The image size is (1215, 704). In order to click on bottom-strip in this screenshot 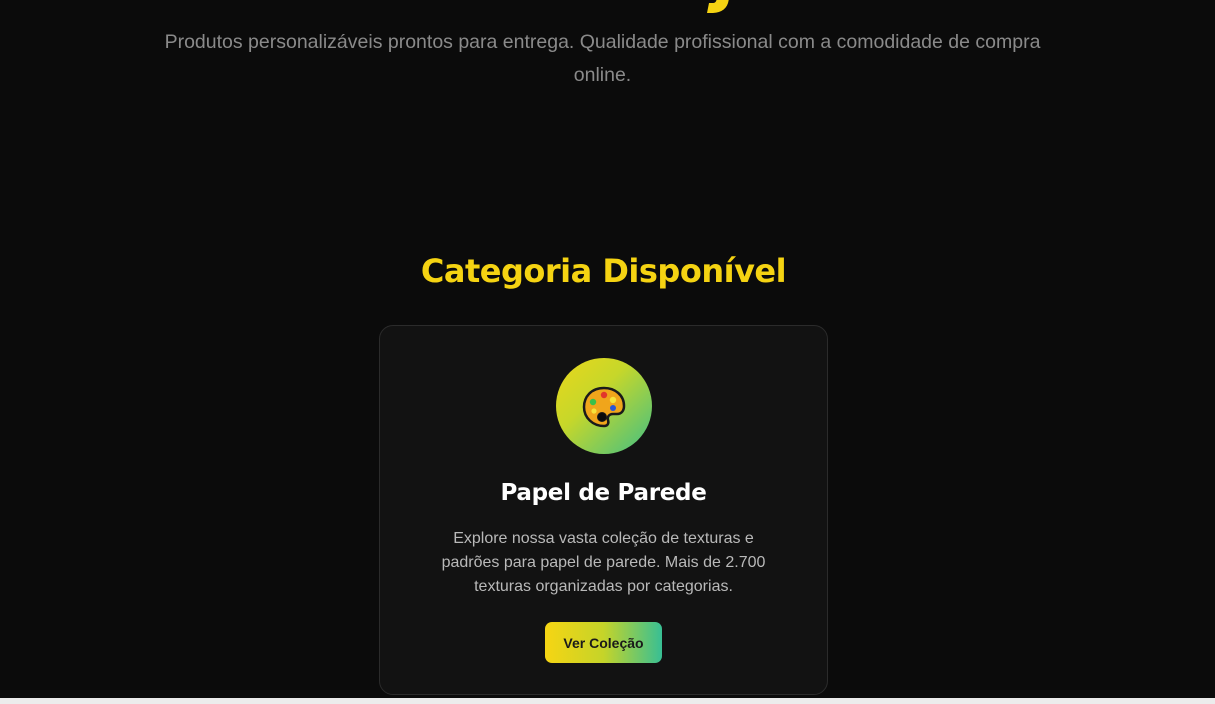, I will do `click(607, 701)`.